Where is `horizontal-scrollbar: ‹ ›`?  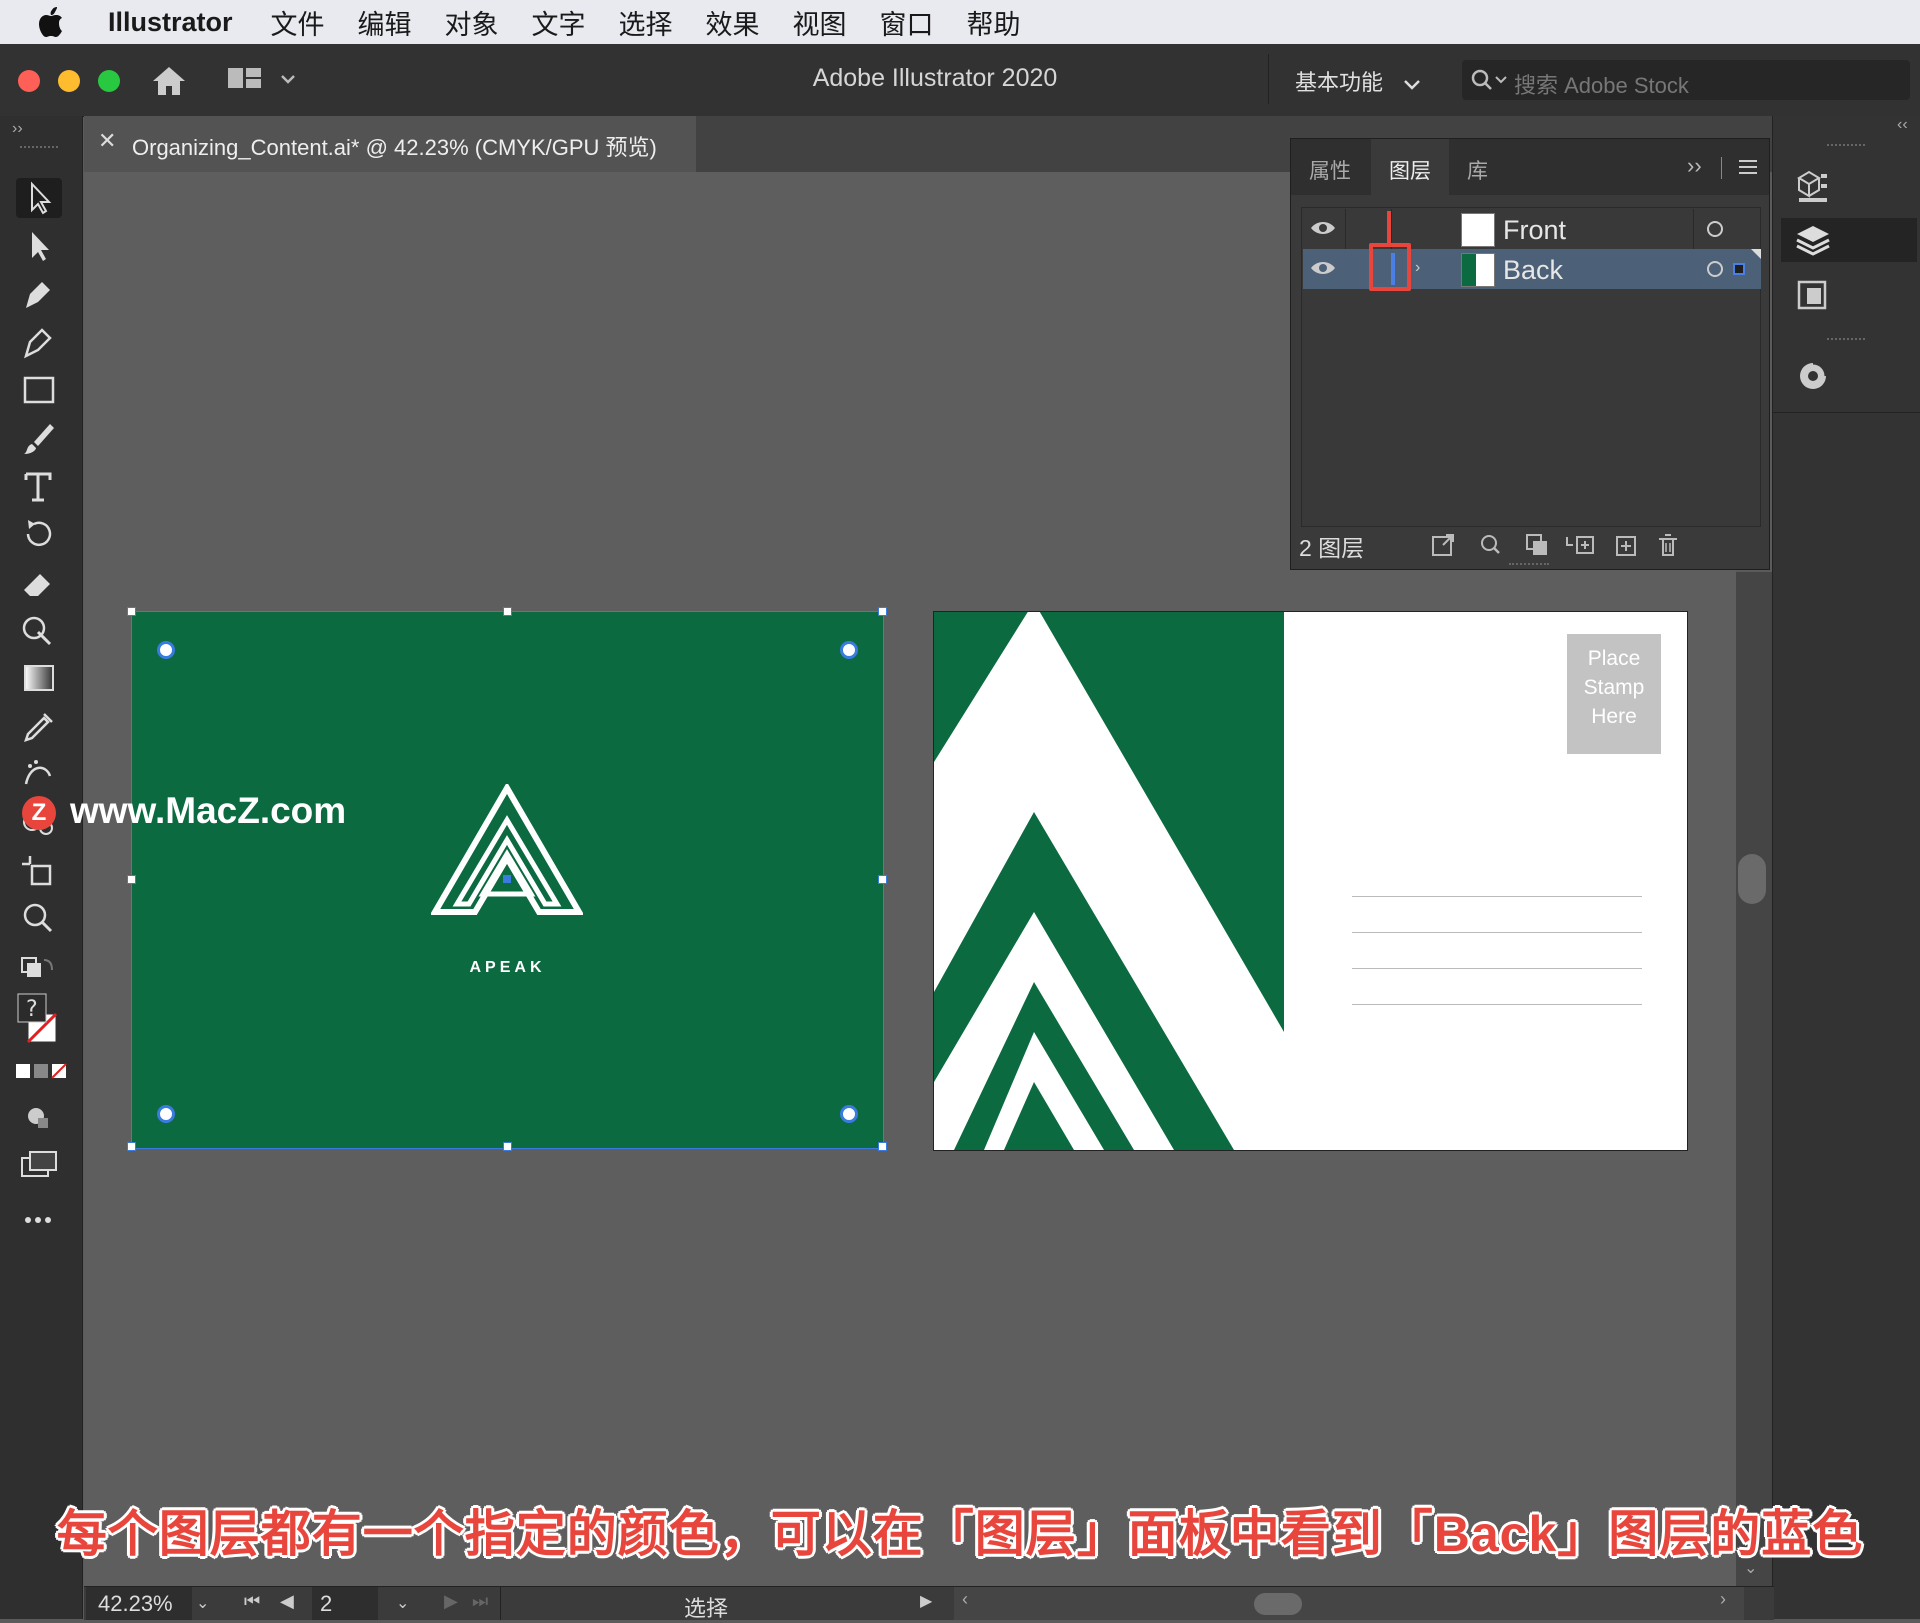 horizontal-scrollbar: ‹ › is located at coordinates (1349, 1603).